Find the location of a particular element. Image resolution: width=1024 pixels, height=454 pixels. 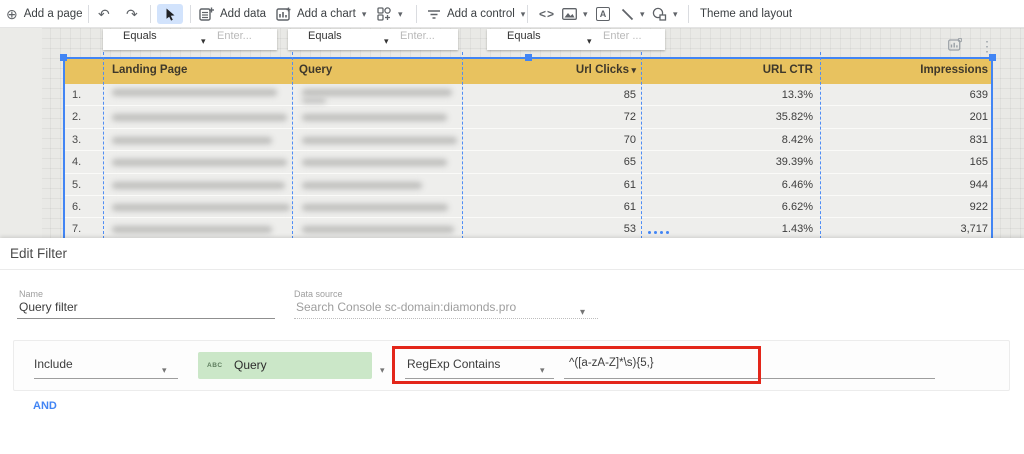

url-clicks-cell: 53 is located at coordinates (629, 229).